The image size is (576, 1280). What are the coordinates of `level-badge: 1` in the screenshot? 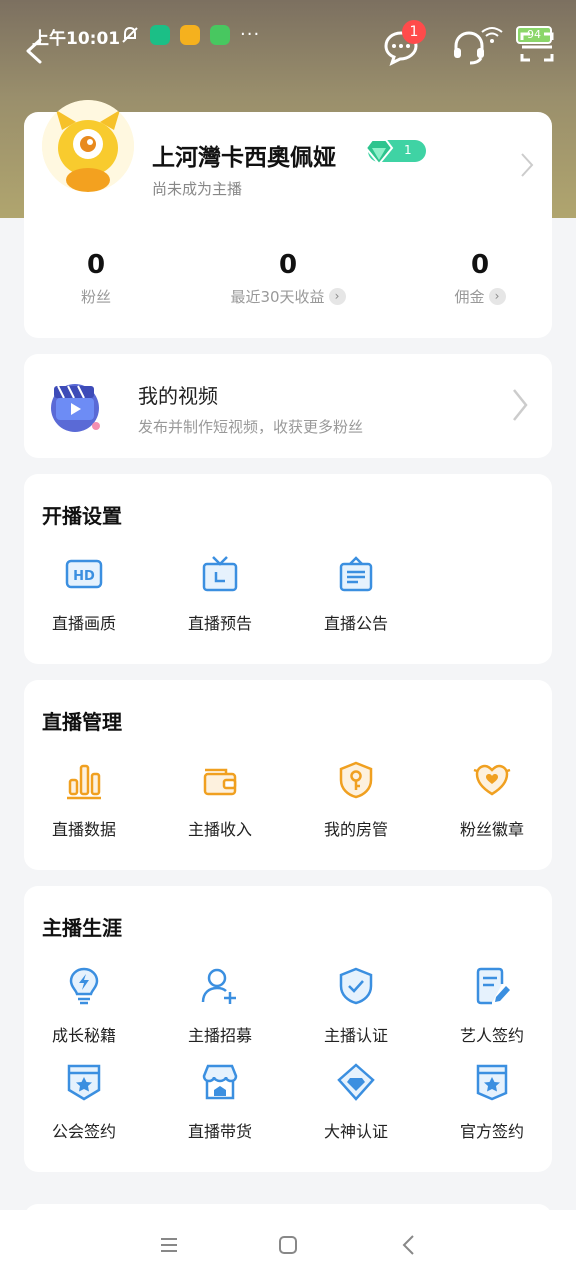 It's located at (395, 152).